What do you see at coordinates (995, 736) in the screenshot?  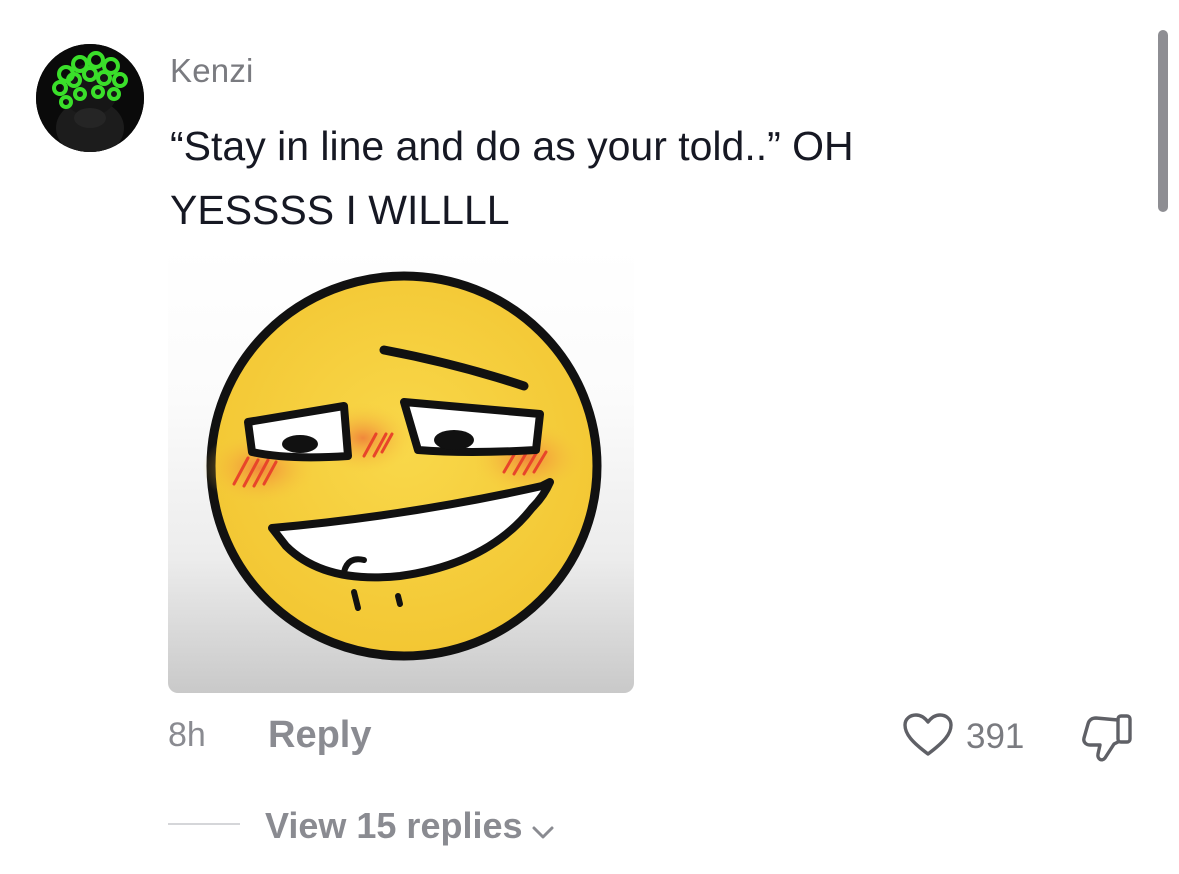 I see `like-count: 391` at bounding box center [995, 736].